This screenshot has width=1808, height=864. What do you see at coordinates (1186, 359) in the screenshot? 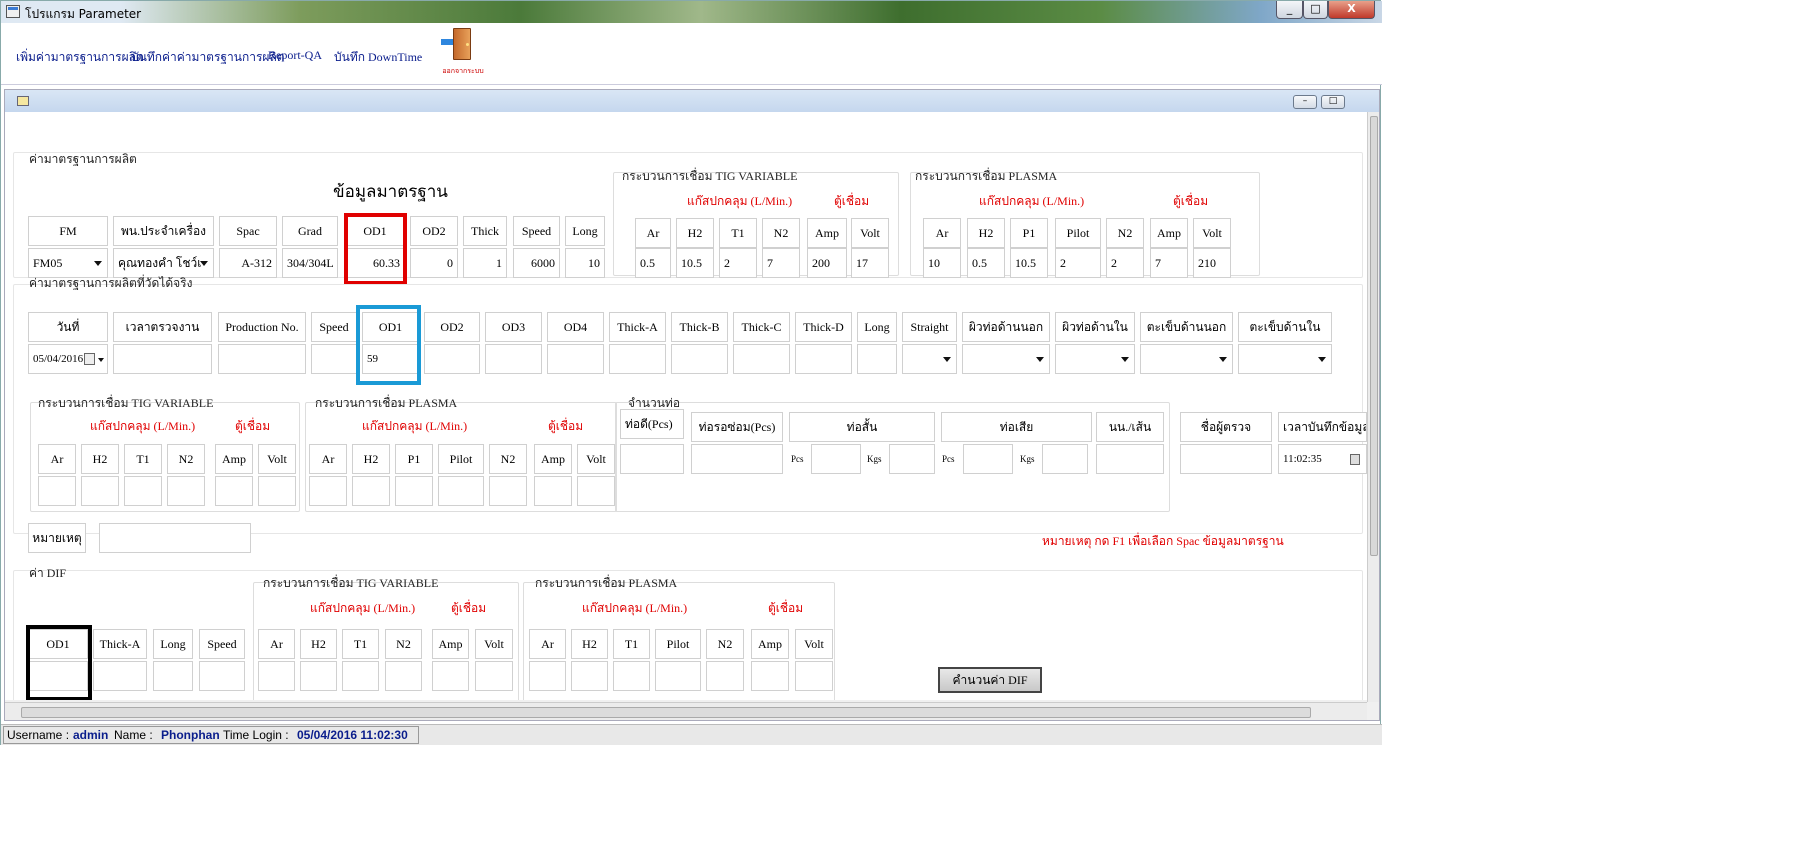
I see `outer-seam-select` at bounding box center [1186, 359].